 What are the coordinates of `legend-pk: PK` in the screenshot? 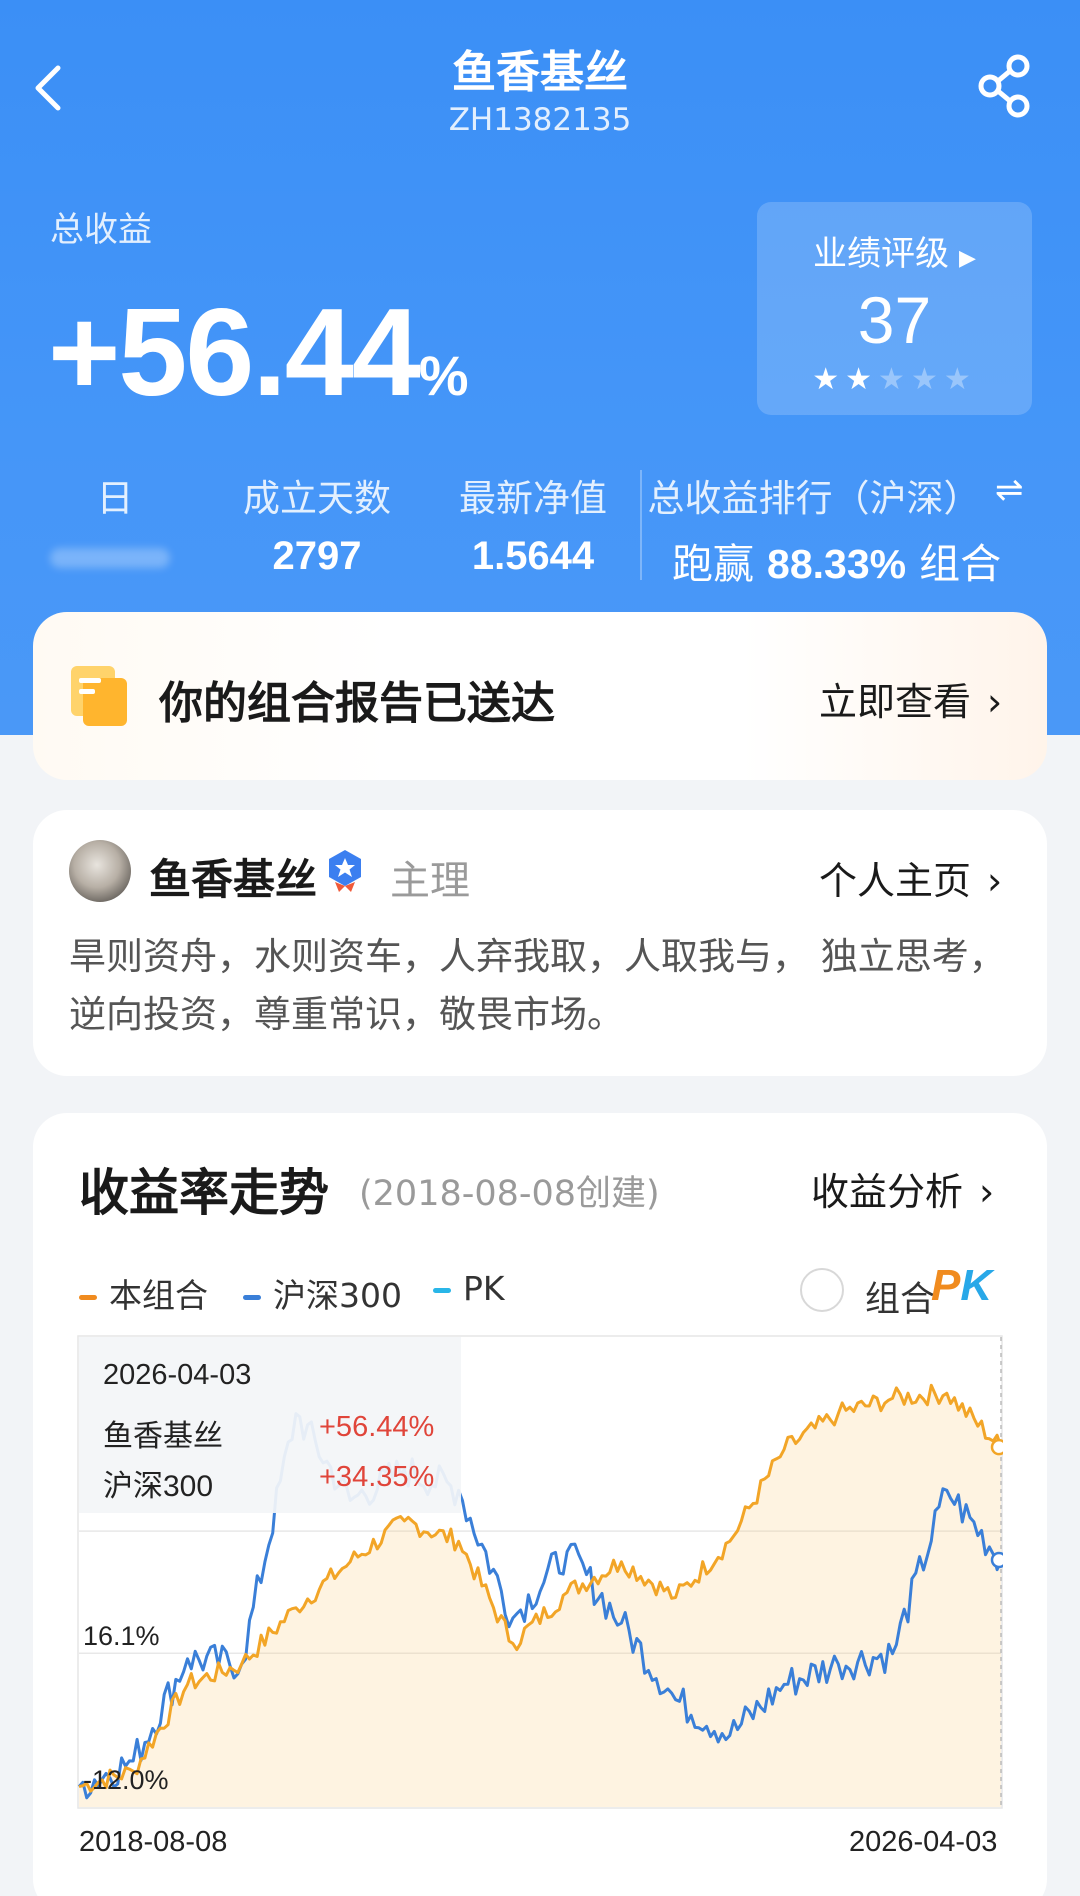 It's located at (469, 1288).